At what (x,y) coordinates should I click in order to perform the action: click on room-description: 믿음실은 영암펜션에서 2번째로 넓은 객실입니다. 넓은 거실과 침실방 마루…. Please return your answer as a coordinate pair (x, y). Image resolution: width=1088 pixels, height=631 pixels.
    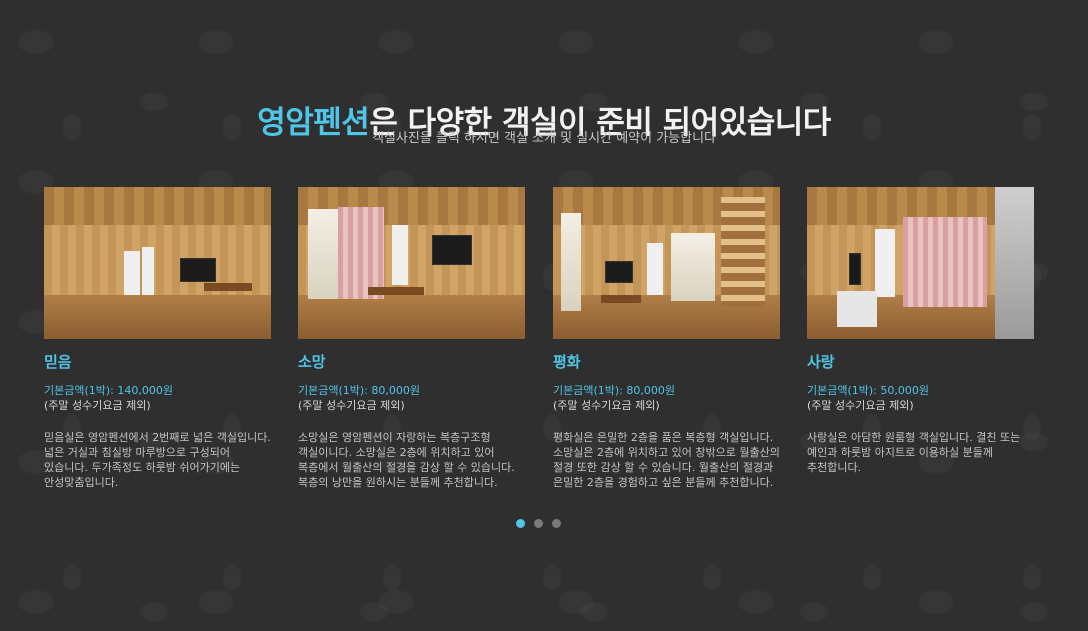
    Looking at the image, I should click on (157, 460).